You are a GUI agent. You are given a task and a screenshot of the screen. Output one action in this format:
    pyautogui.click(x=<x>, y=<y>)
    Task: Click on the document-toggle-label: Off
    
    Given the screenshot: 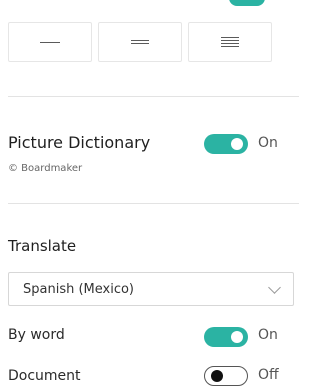 What is the action you would take?
    pyautogui.click(x=268, y=375)
    